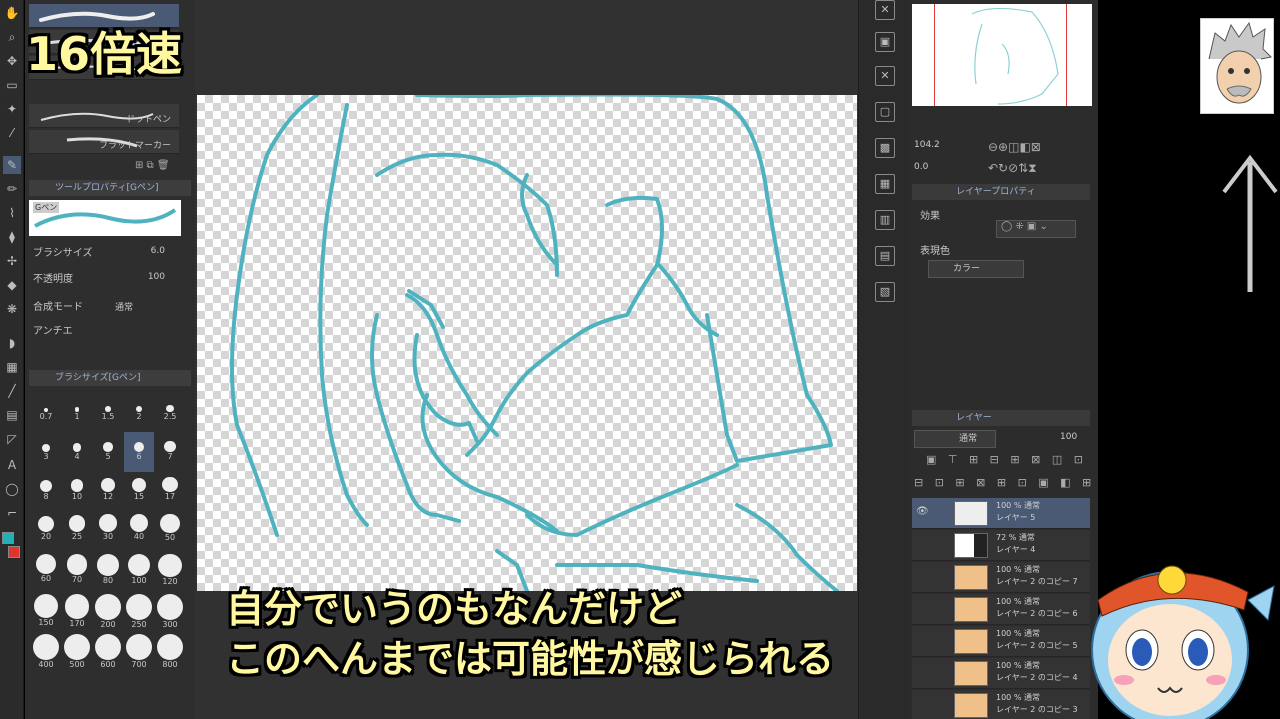 Image resolution: width=1280 pixels, height=719 pixels. I want to click on effect-buttons: ◯ ⁜ ▣ ⌄, so click(1036, 229).